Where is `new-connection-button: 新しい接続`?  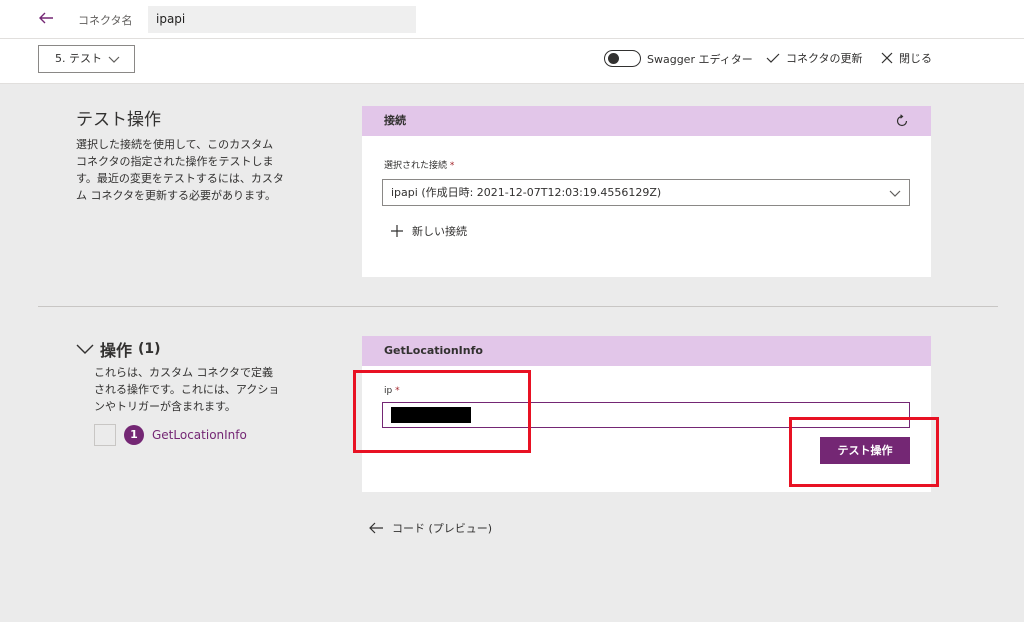 new-connection-button: 新しい接続 is located at coordinates (428, 231).